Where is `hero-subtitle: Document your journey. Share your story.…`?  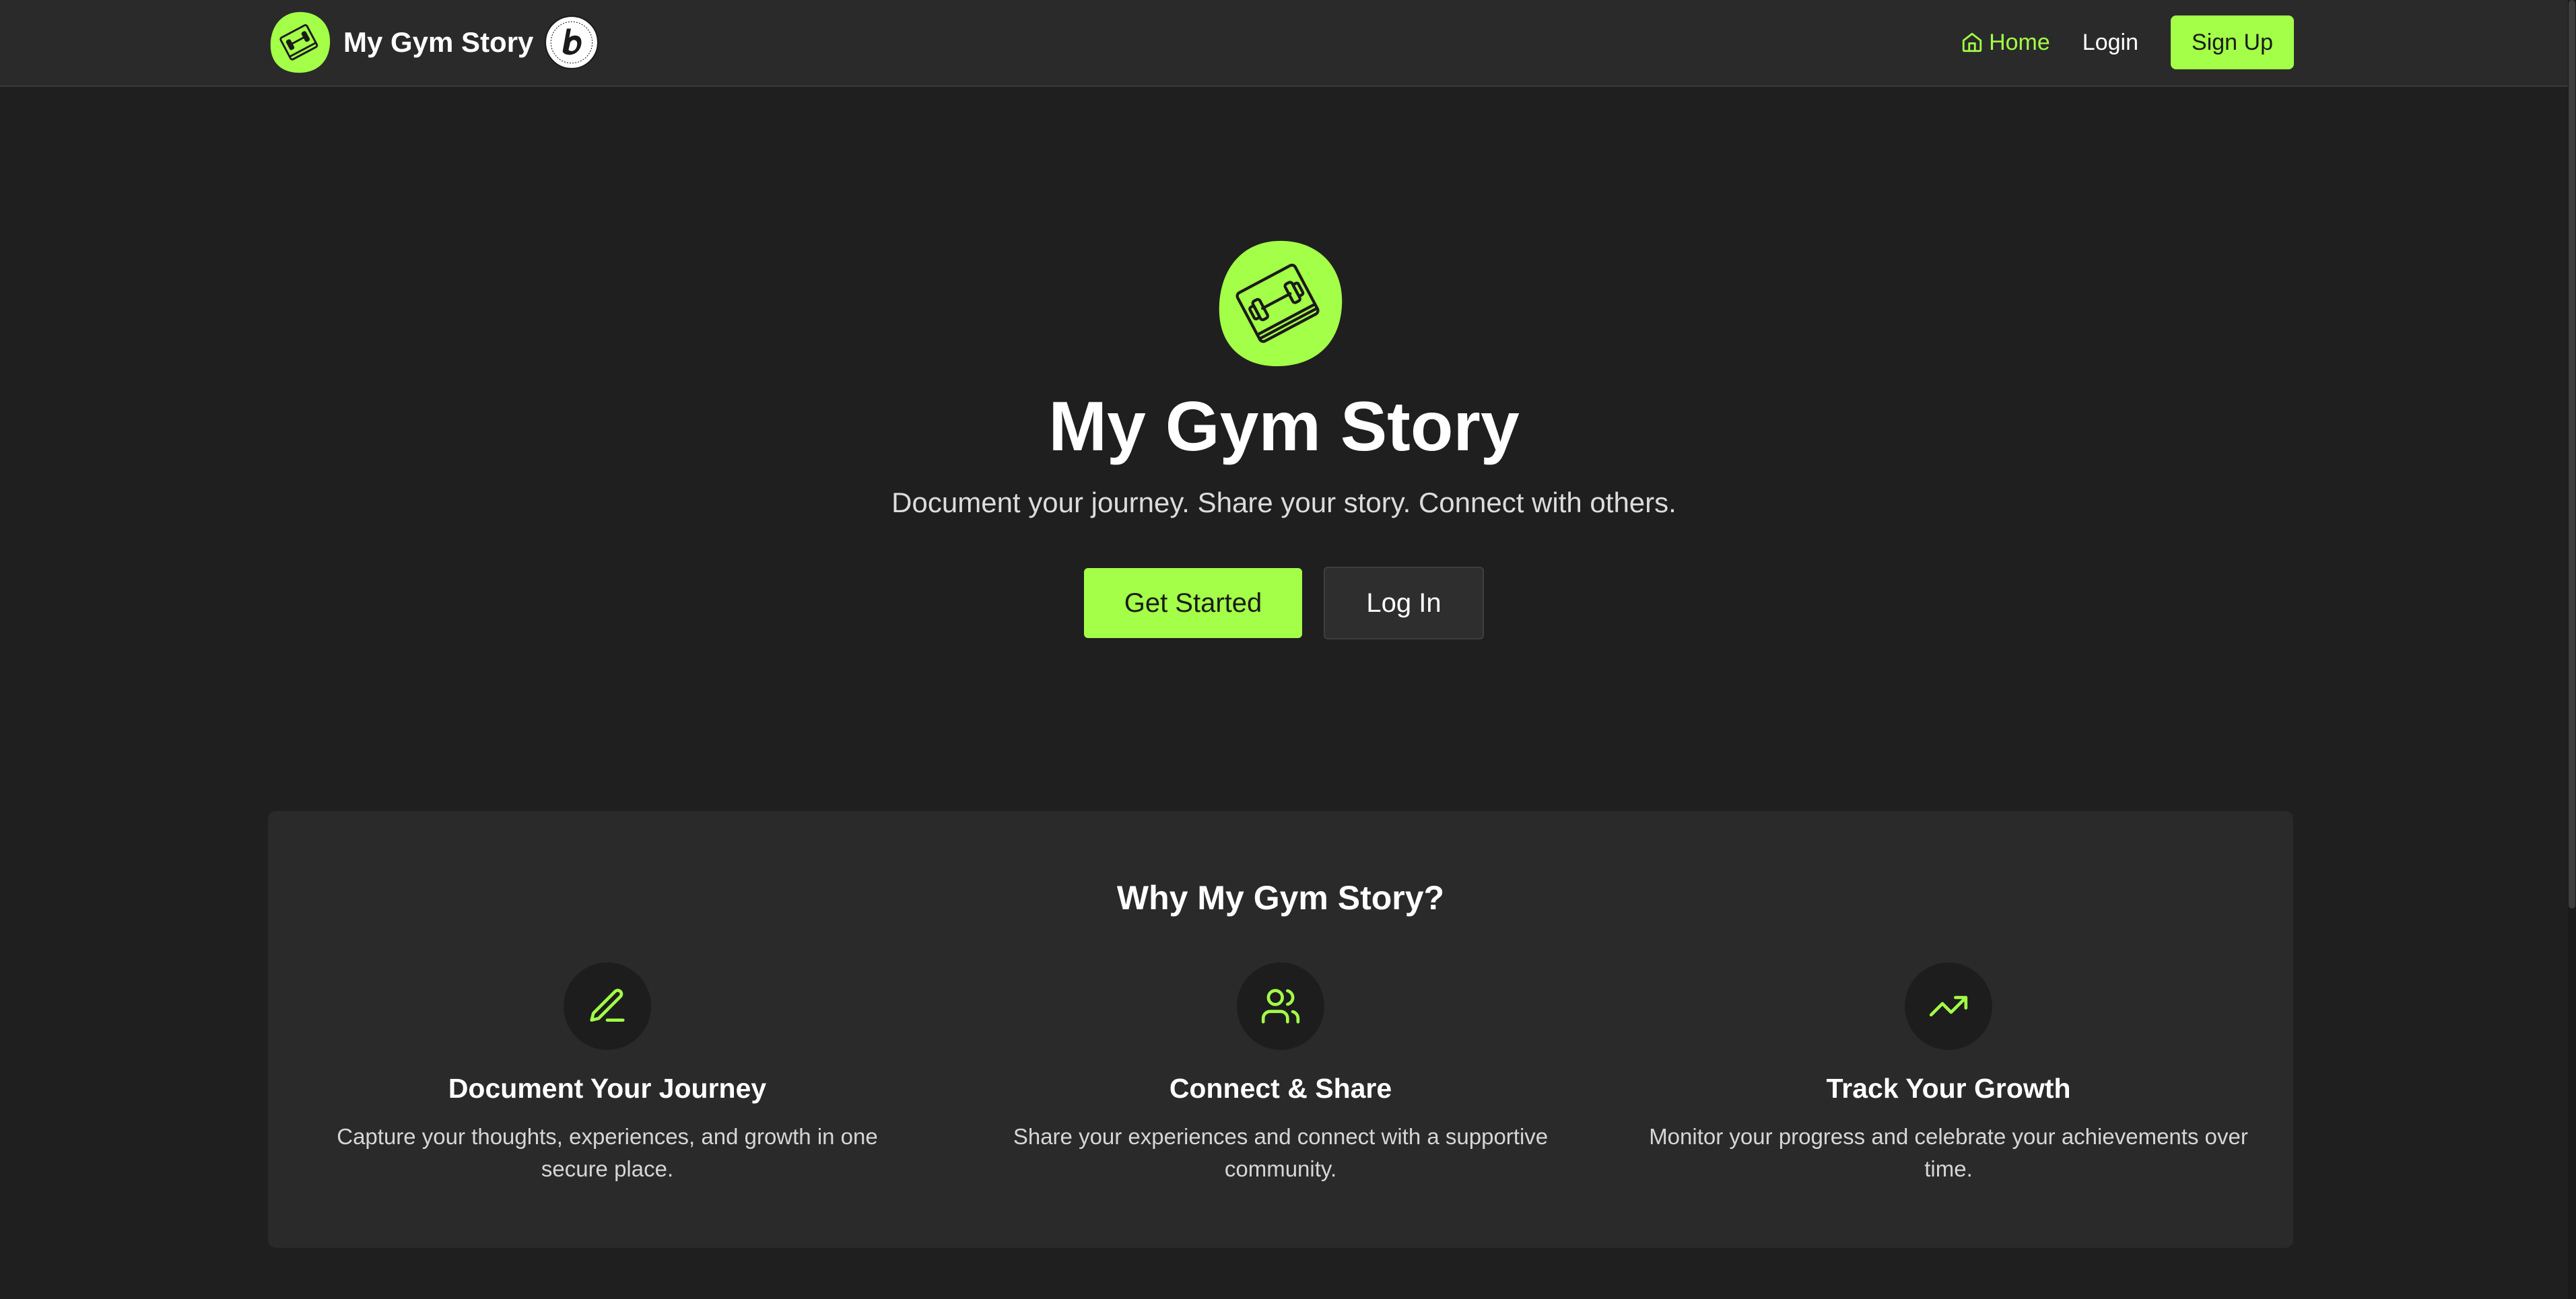
hero-subtitle: Document your journey. Share your story.… is located at coordinates (1283, 502).